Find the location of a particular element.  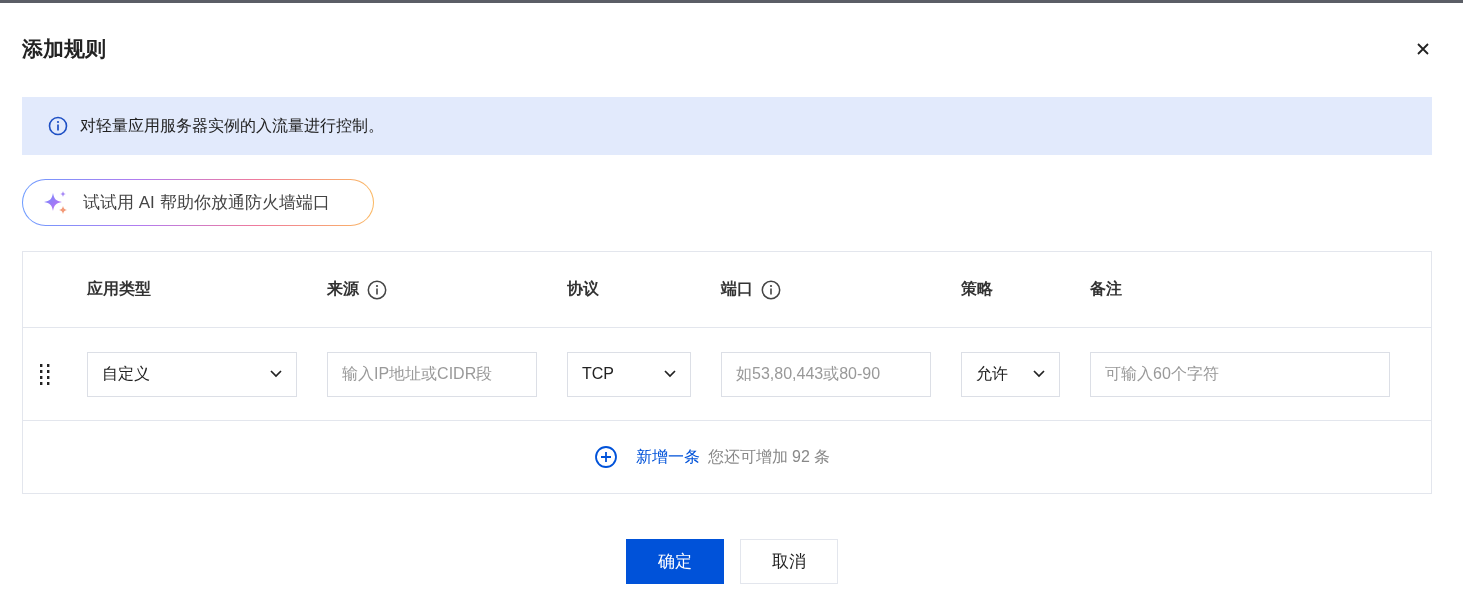

input-field: 输入IP地址或CIDR段 is located at coordinates (432, 374).